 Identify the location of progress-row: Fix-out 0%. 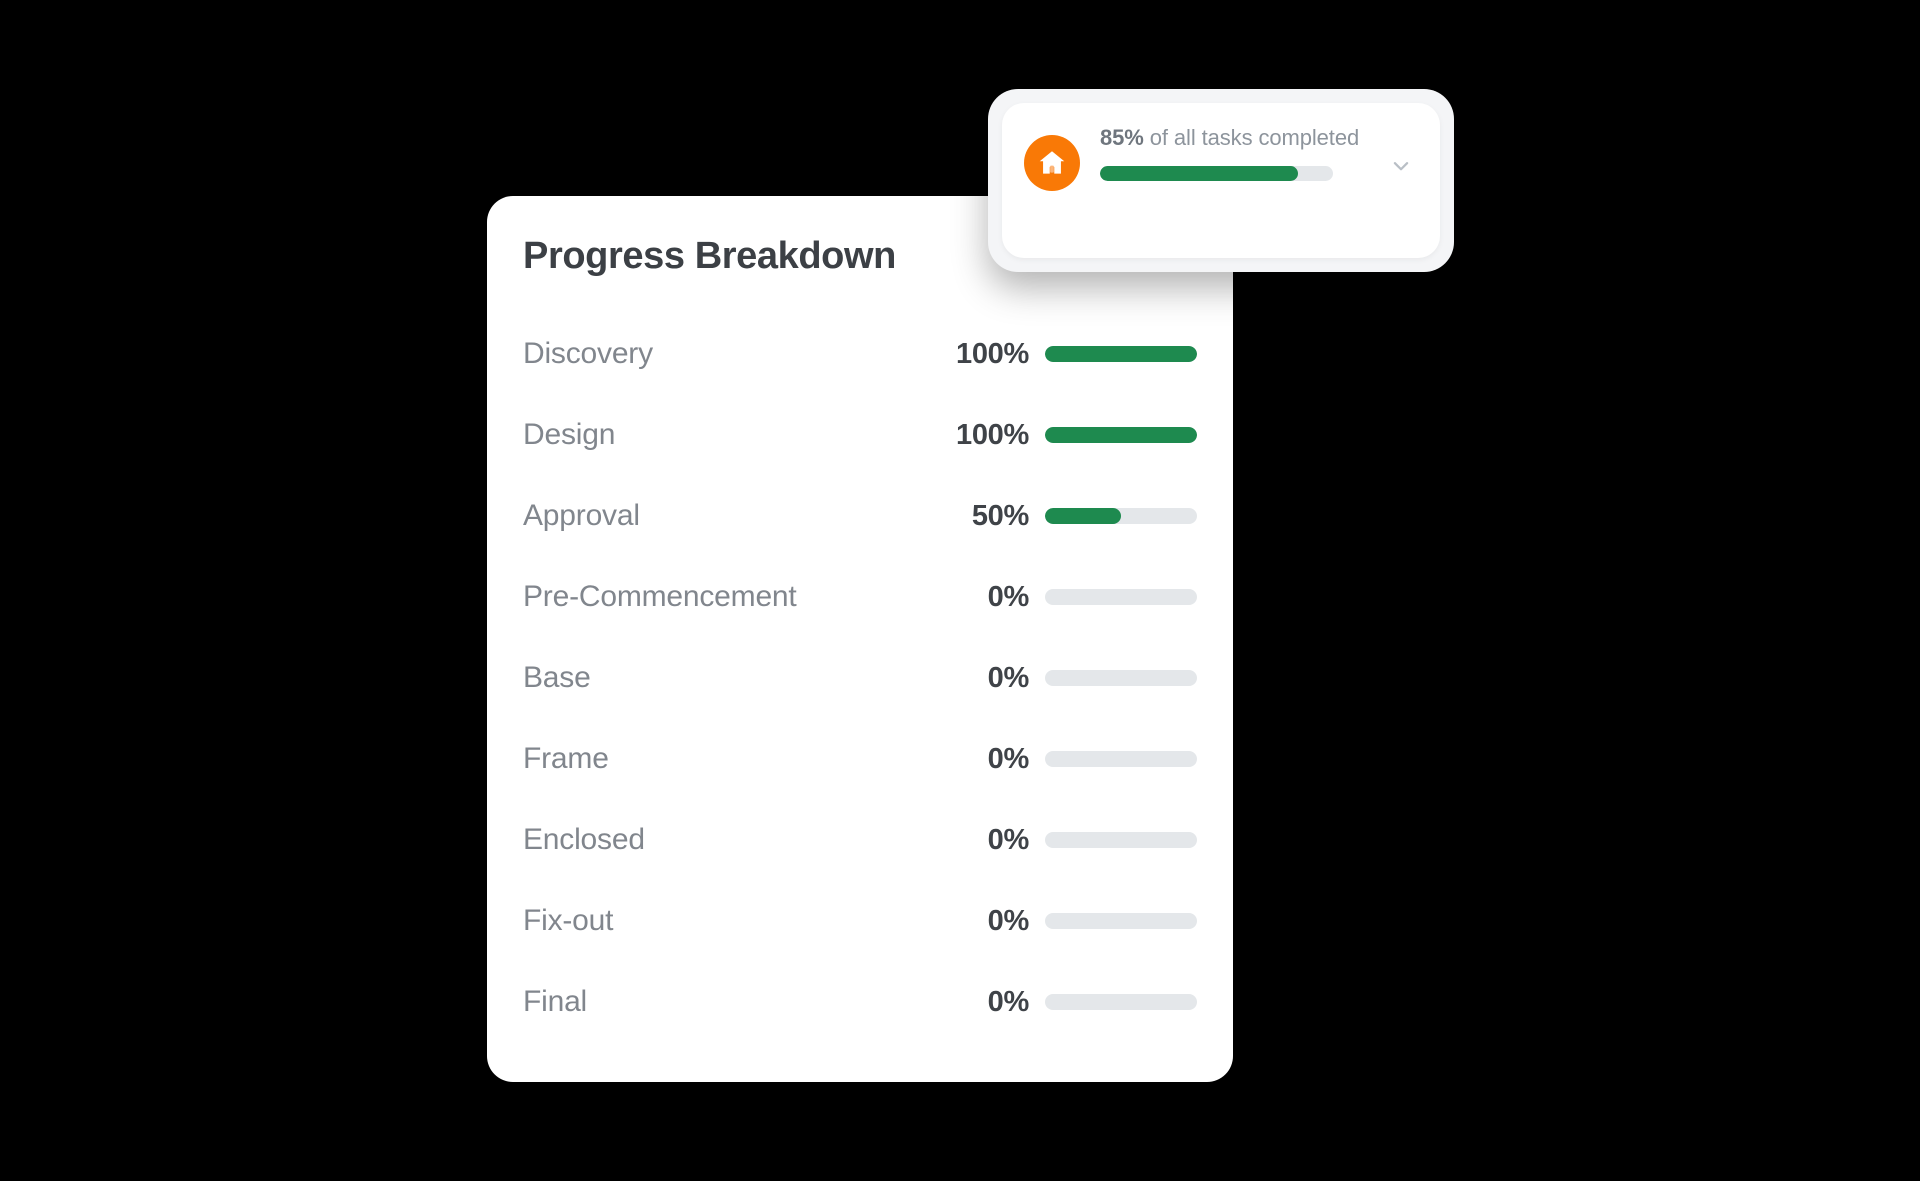
(860, 921).